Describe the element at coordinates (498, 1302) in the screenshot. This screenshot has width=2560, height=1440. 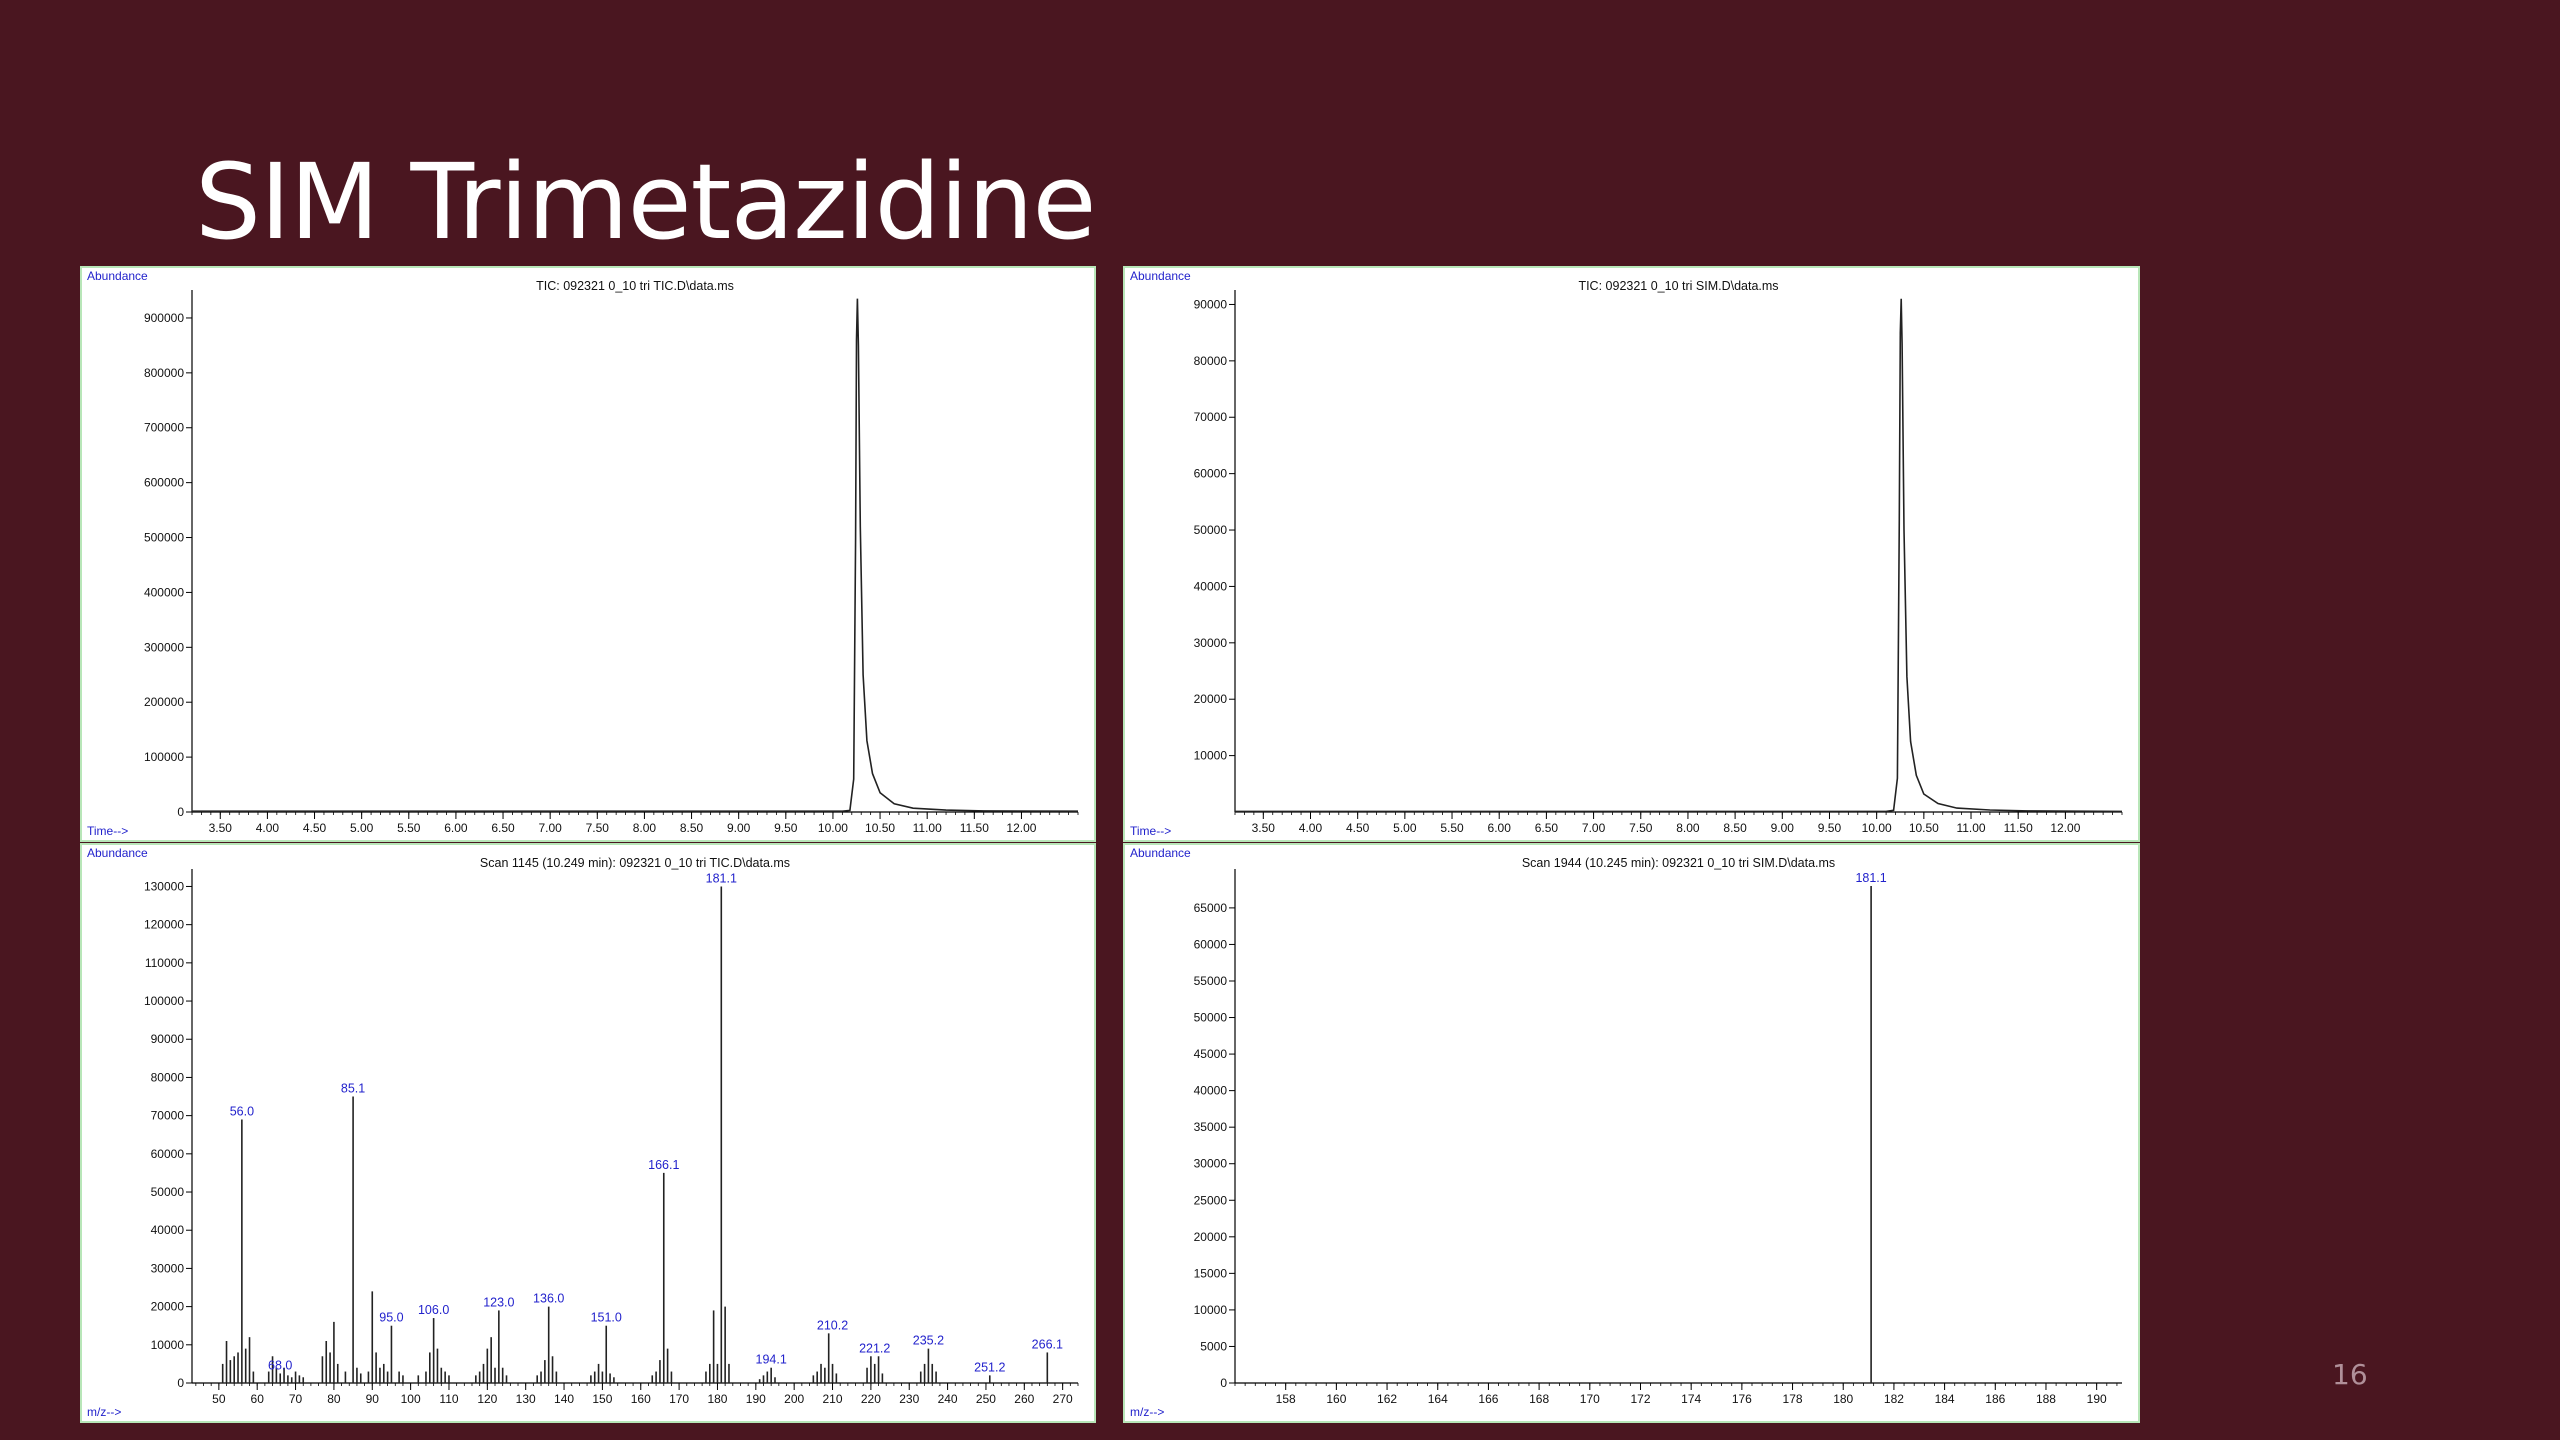
I see `peak-label: 123.0` at that location.